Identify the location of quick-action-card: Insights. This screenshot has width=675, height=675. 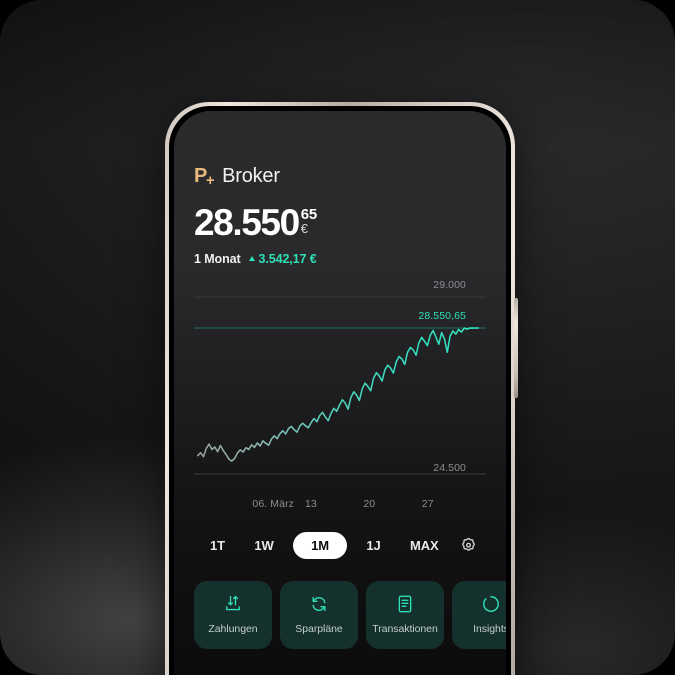
(479, 614).